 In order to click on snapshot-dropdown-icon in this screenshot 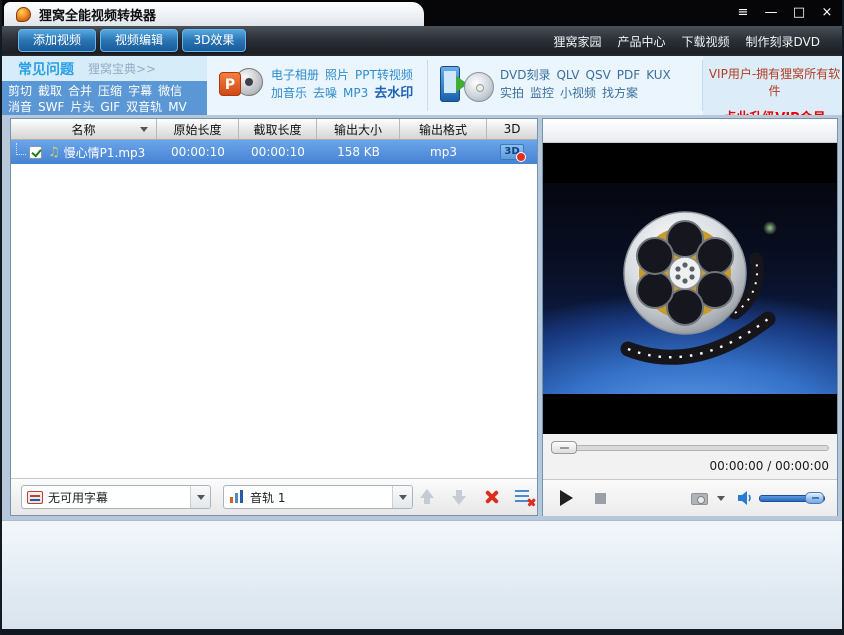, I will do `click(721, 498)`.